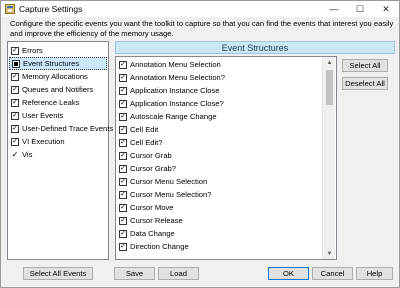  What do you see at coordinates (159, 246) in the screenshot?
I see `event-label: Direction Change` at bounding box center [159, 246].